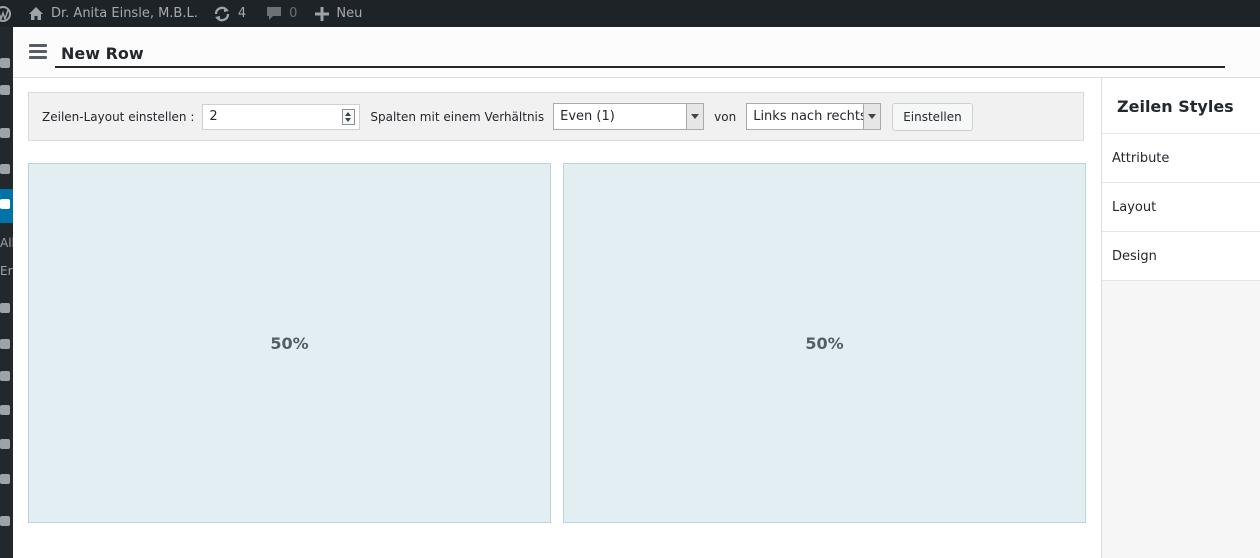 The image size is (1260, 558). I want to click on sidebar-title: Zeilen Styles, so click(1181, 106).